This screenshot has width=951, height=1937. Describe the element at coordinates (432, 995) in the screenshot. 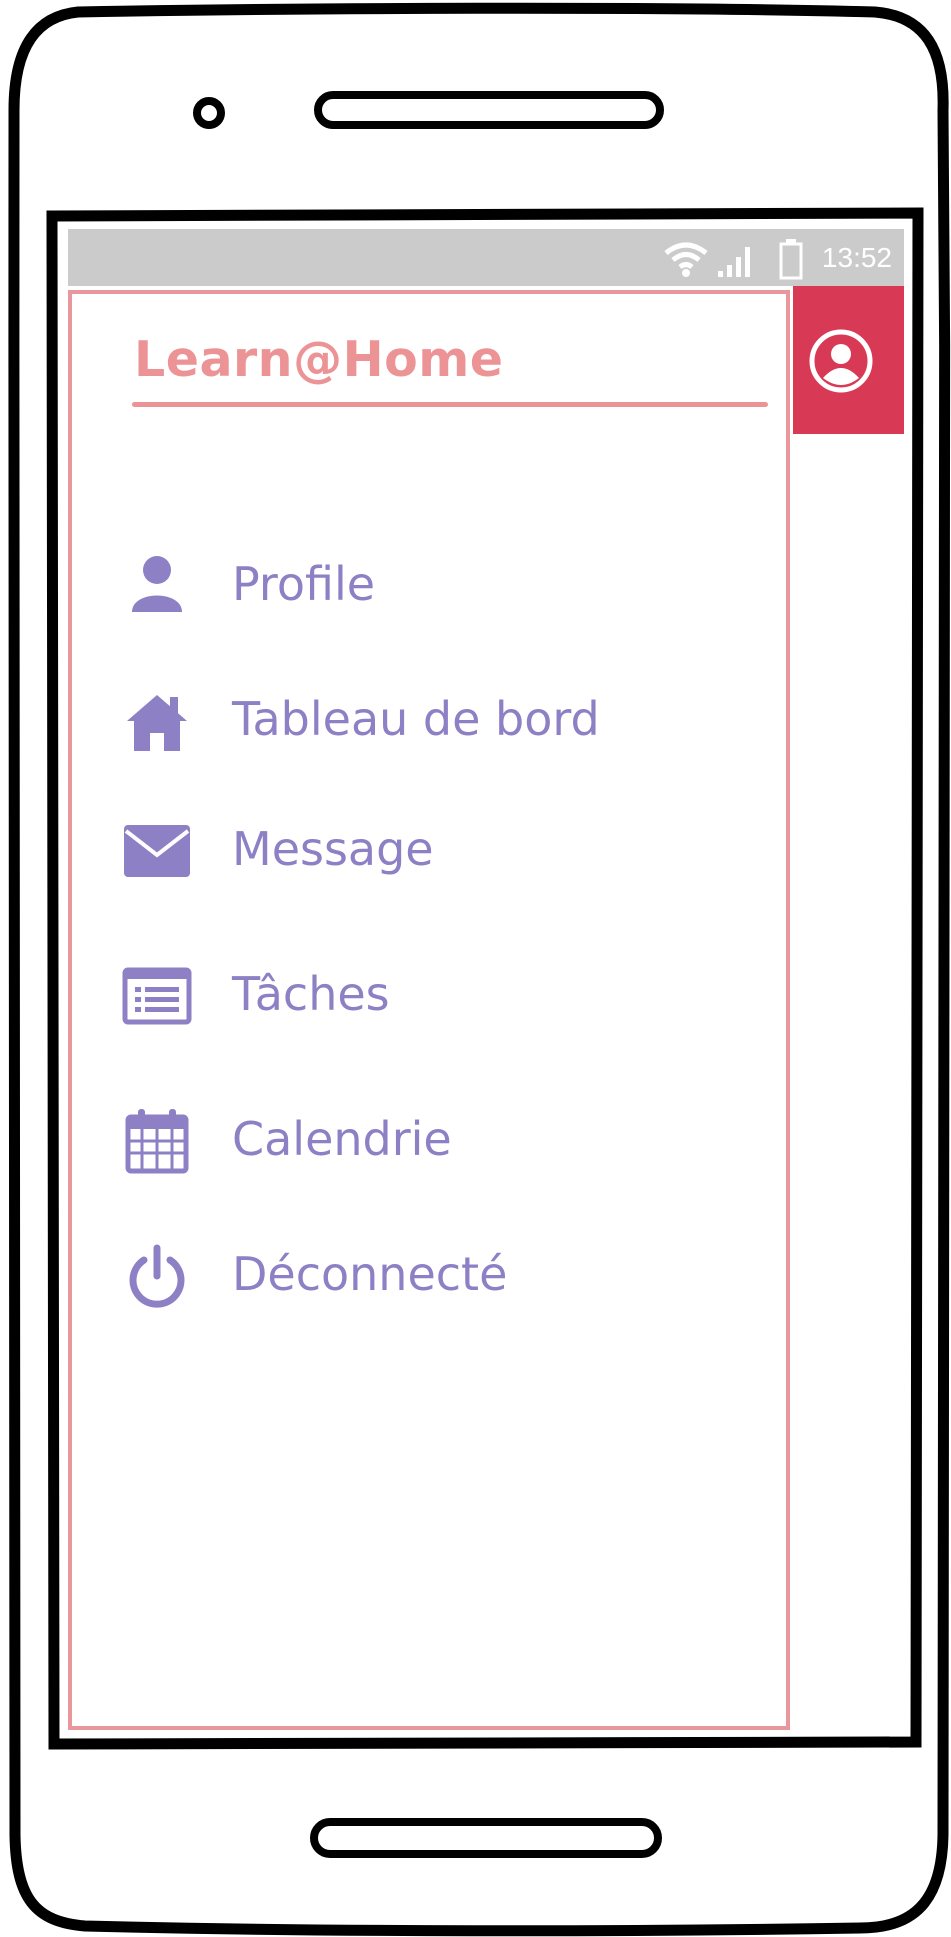

I see `menu-item-taches: Tâches` at that location.